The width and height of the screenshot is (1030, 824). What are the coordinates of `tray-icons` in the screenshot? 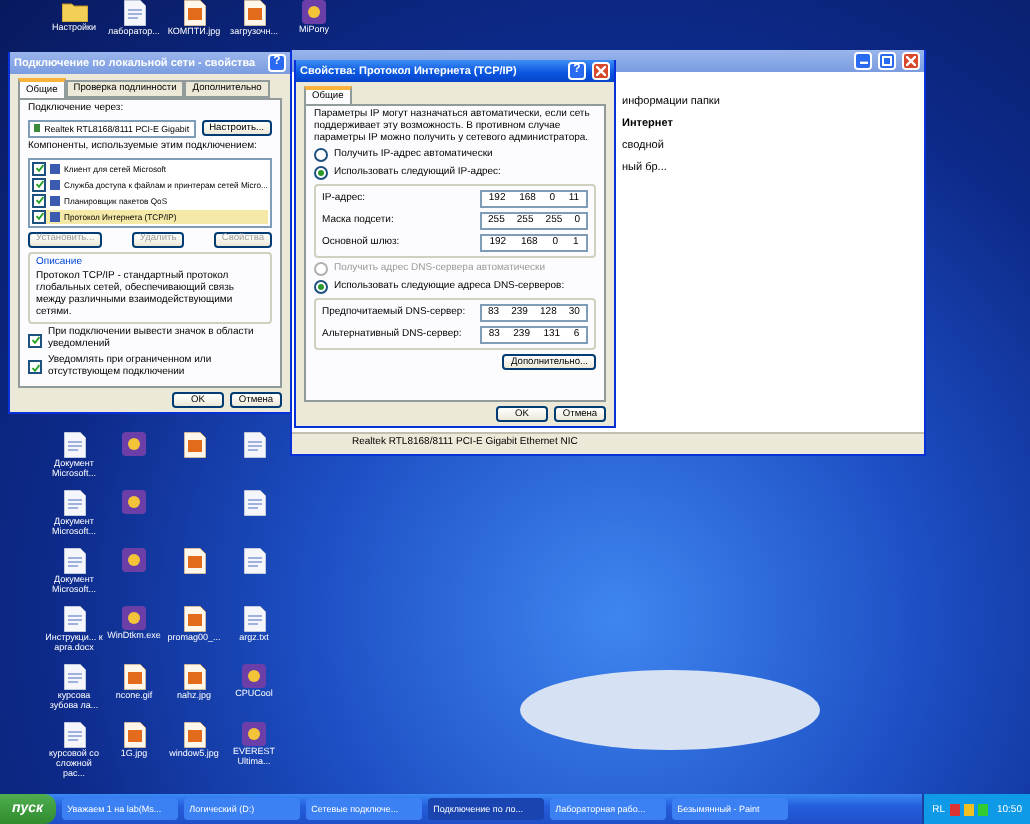 It's located at (970, 809).